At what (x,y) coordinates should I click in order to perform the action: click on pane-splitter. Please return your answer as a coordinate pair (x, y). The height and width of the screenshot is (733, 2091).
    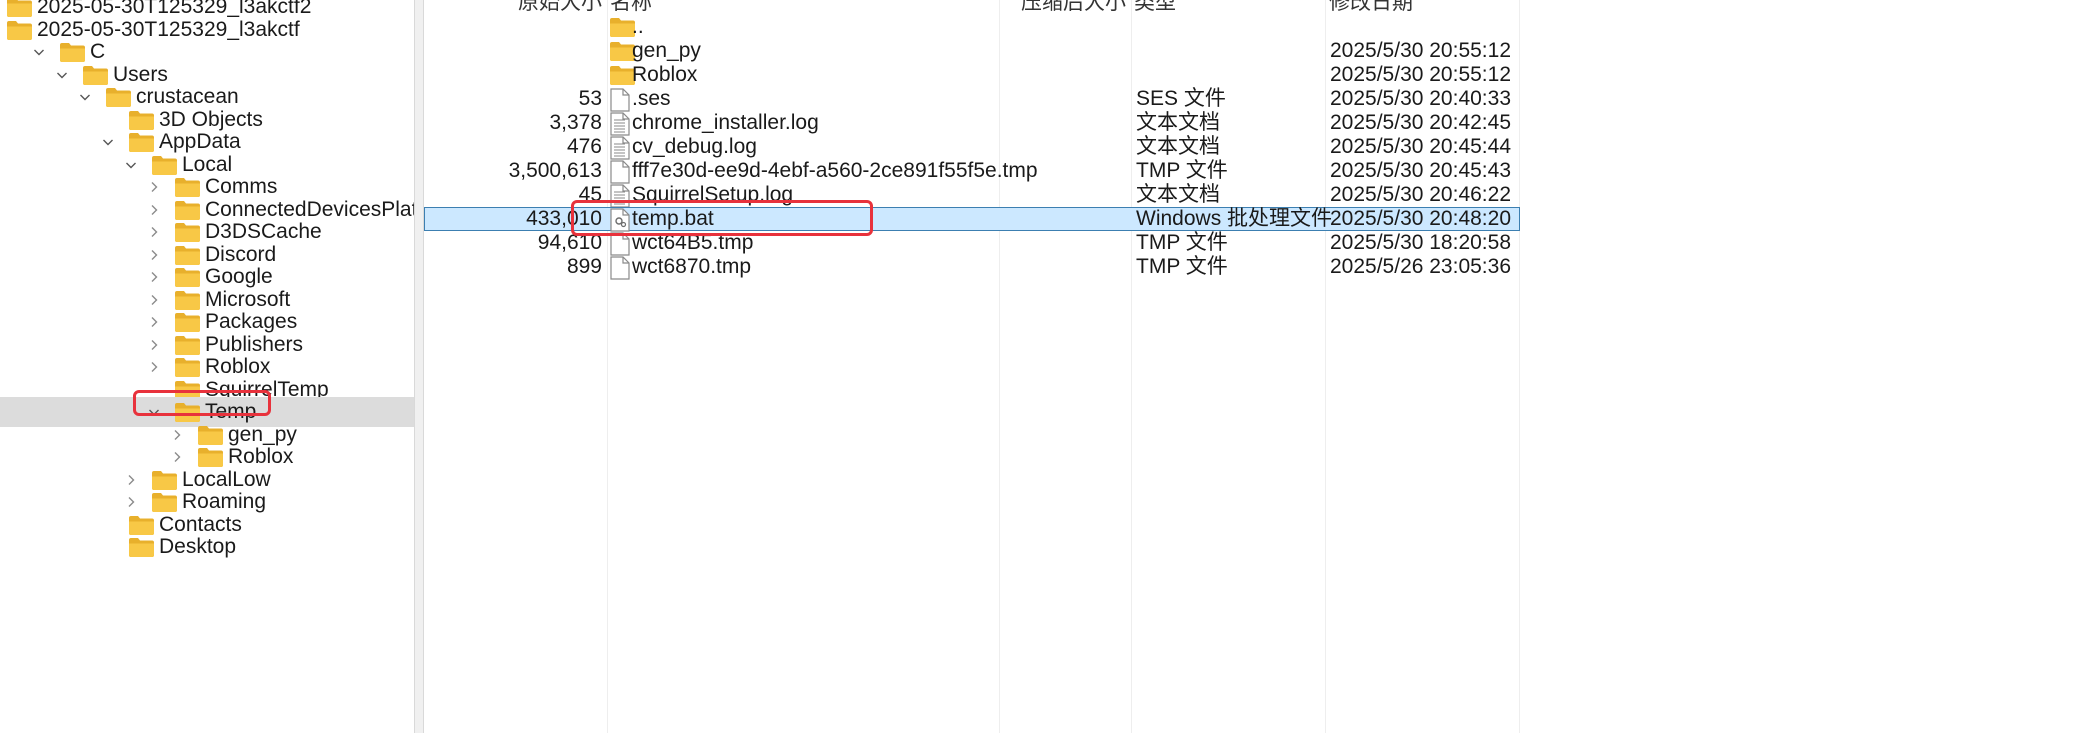
    Looking at the image, I should click on (419, 366).